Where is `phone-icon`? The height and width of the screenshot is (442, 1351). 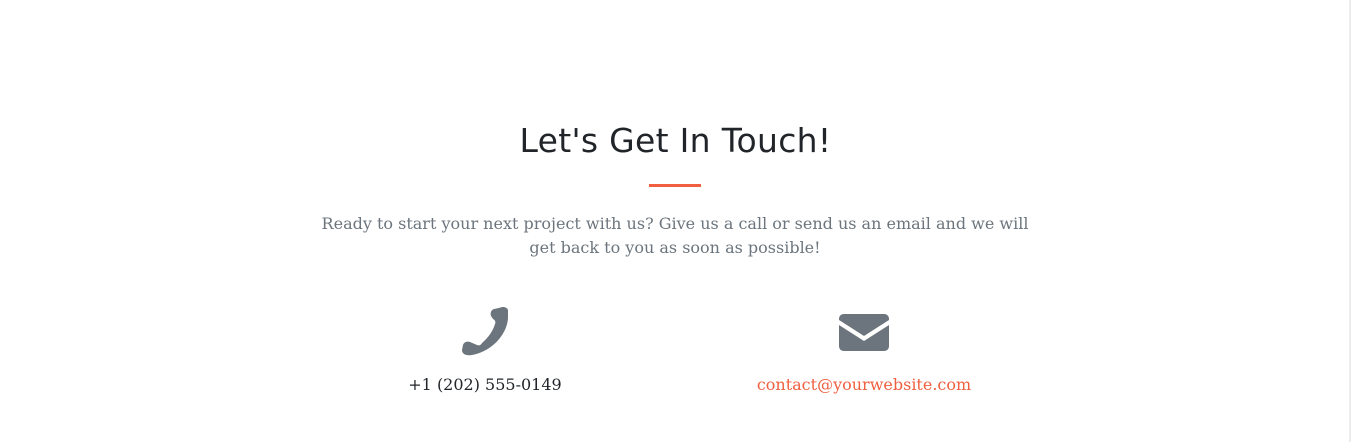
phone-icon is located at coordinates (485, 331).